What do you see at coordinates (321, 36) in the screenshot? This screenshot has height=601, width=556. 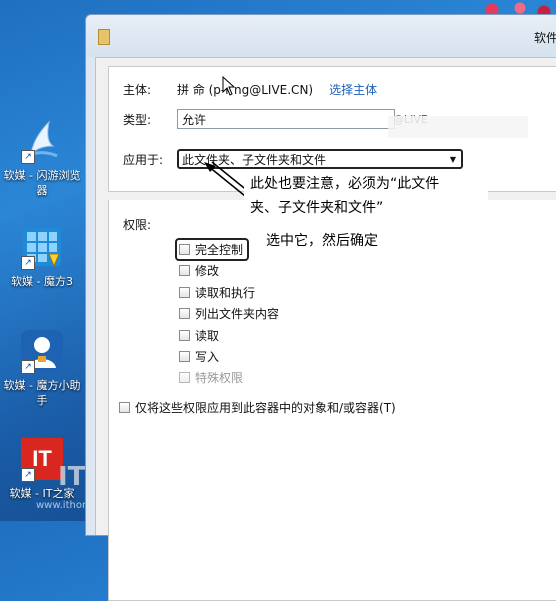 I see `title-bar: 软件` at bounding box center [321, 36].